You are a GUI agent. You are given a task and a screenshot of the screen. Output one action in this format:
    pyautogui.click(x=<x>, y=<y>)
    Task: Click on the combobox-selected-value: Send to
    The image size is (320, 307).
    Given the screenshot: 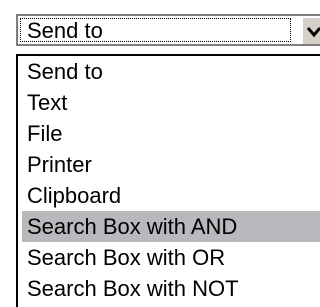 What is the action you would take?
    pyautogui.click(x=155, y=30)
    